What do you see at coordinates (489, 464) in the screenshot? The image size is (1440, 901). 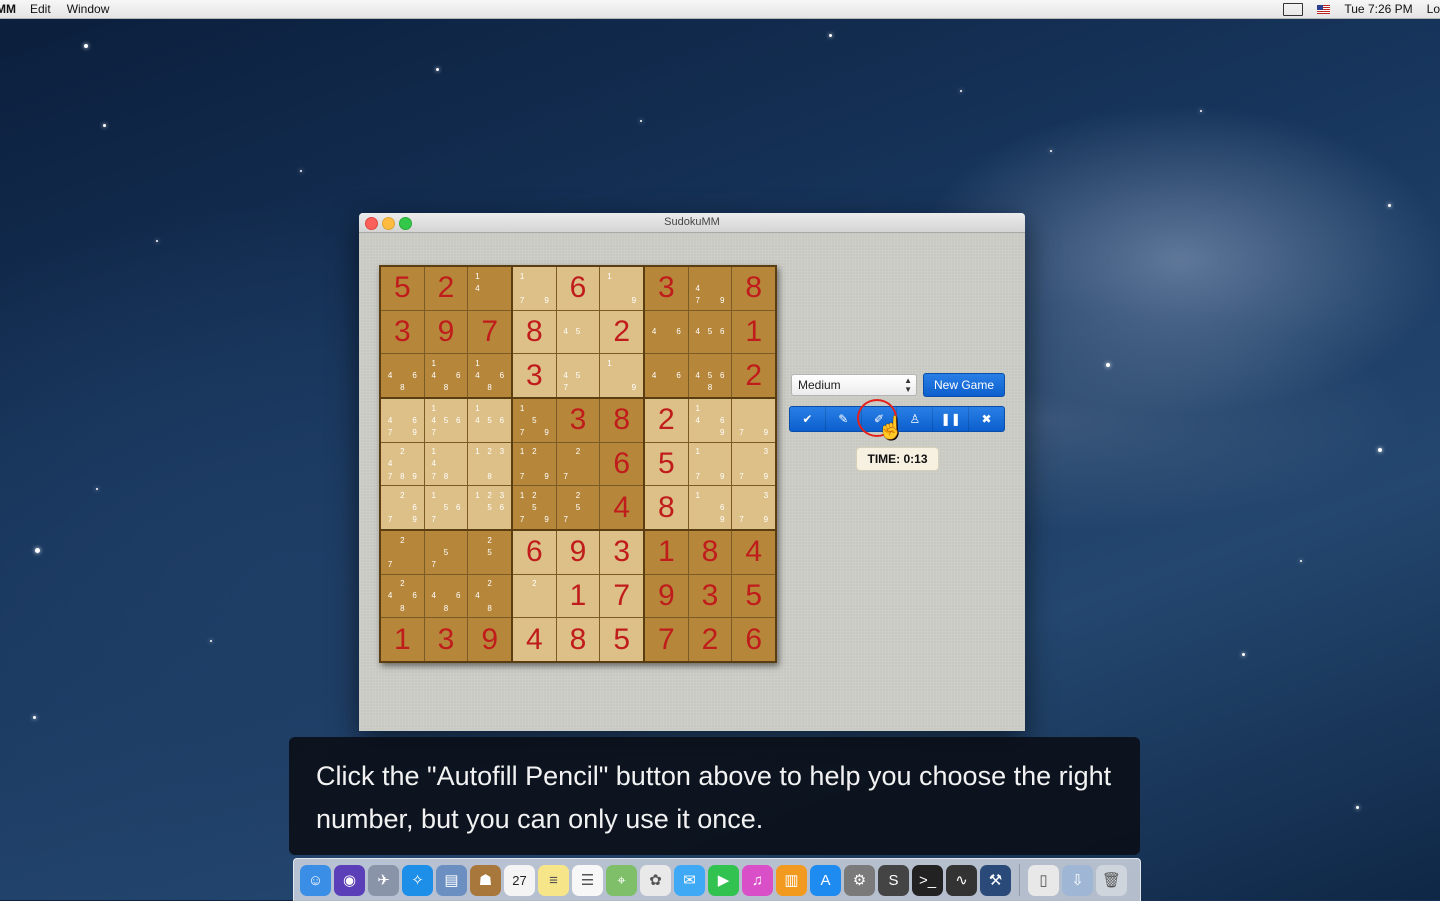 I see `sudoku-cell: 123 8` at bounding box center [489, 464].